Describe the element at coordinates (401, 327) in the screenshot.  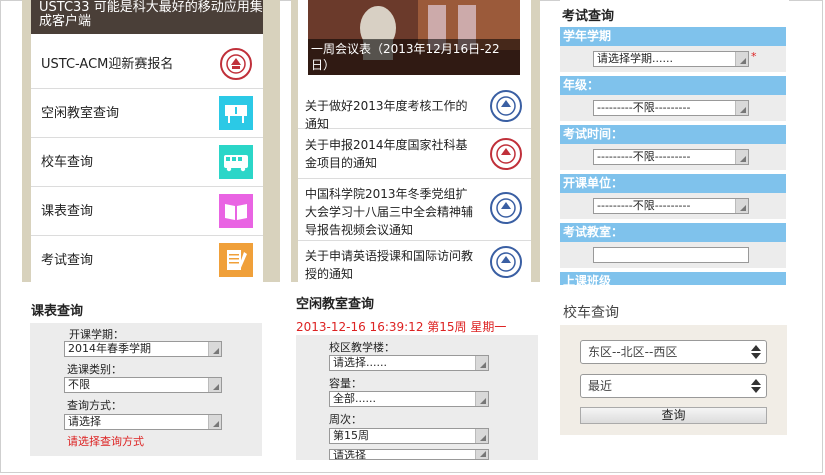
I see `current-datetime: 2013-12-16 16:39:12 第15周 星期一` at that location.